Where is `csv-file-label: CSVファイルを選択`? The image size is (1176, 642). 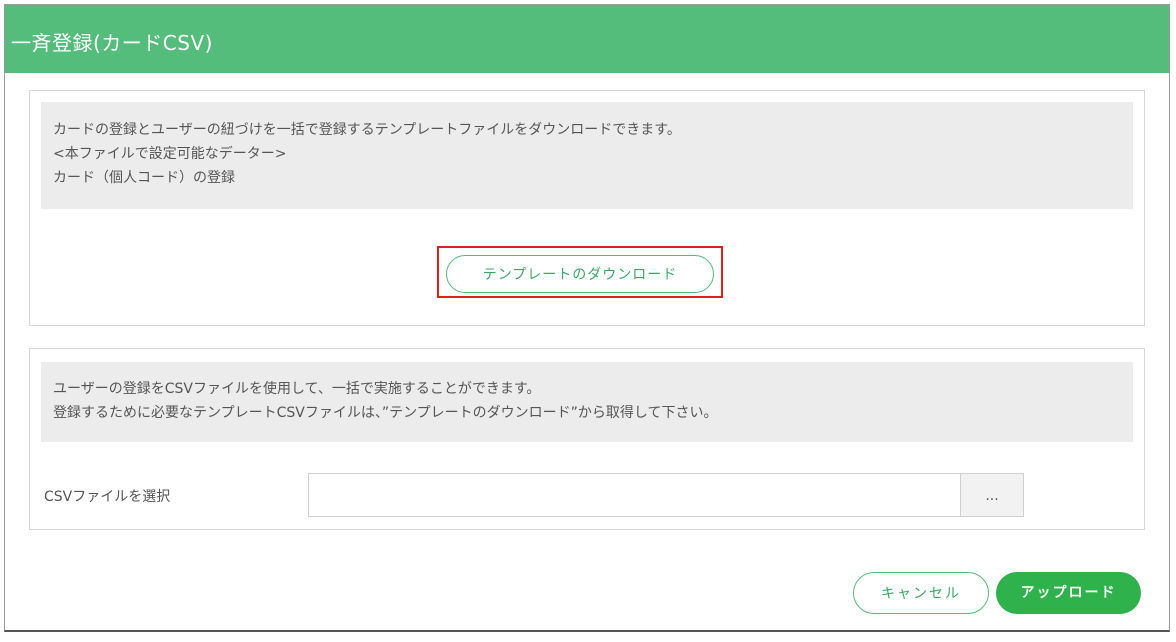 csv-file-label: CSVファイルを選択 is located at coordinates (107, 497).